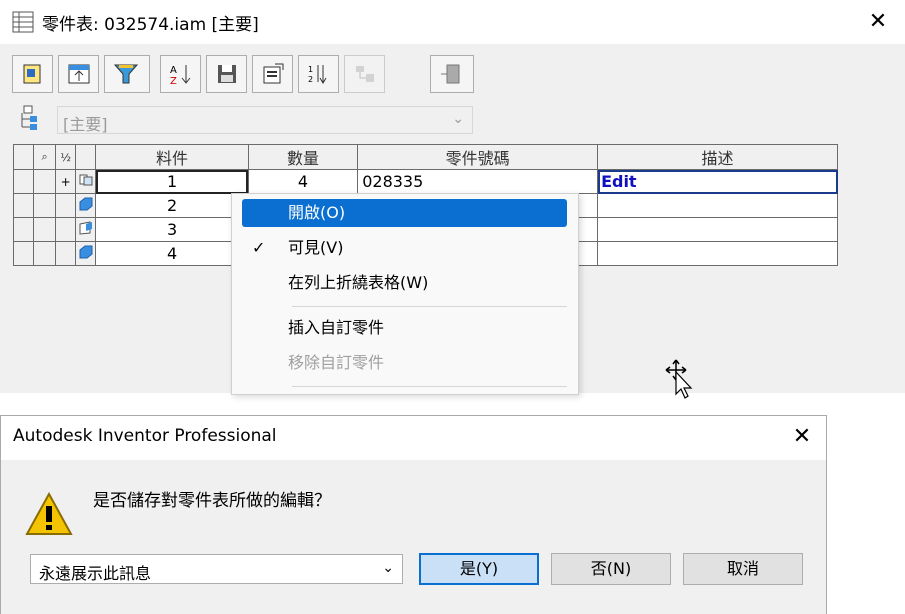 The image size is (905, 614). I want to click on sort-icon: AZ, so click(180, 75).